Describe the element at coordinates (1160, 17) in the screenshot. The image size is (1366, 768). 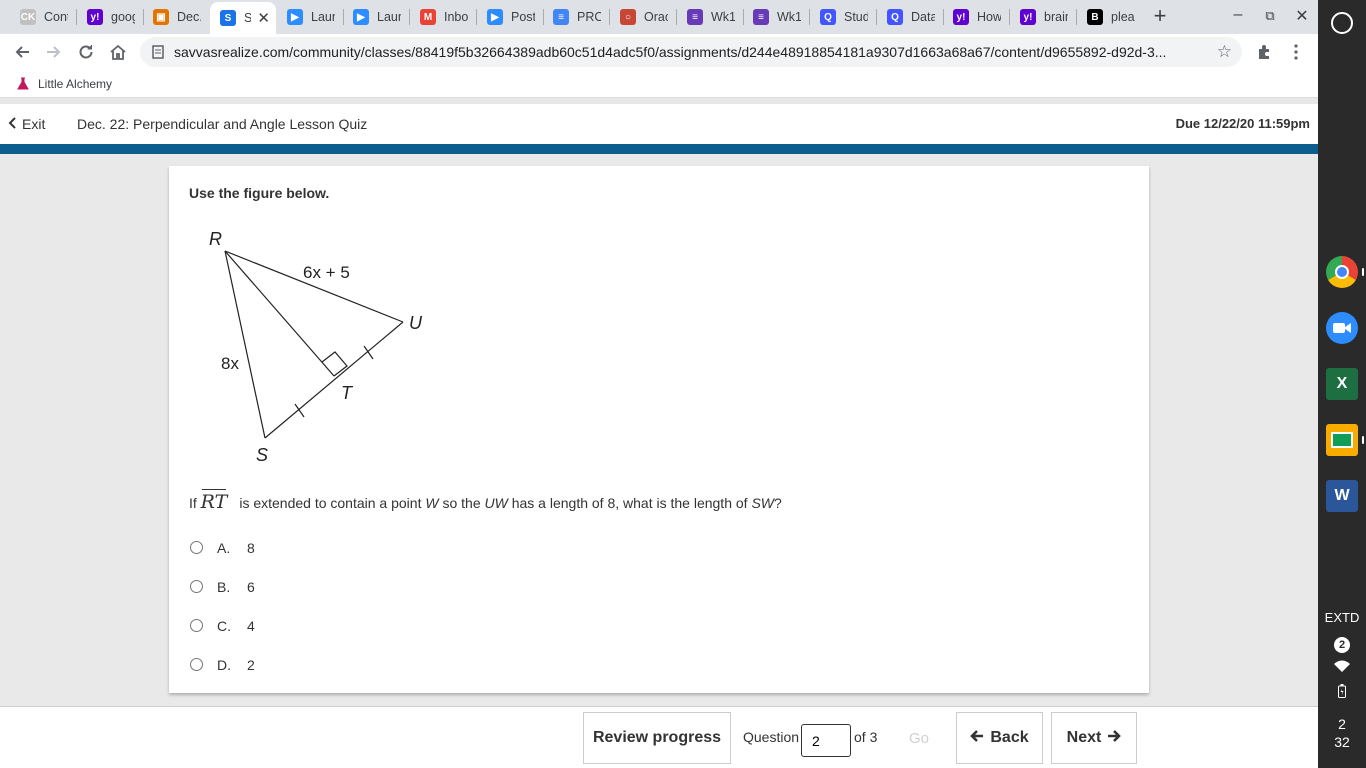
I see `new-tab-button: +` at that location.